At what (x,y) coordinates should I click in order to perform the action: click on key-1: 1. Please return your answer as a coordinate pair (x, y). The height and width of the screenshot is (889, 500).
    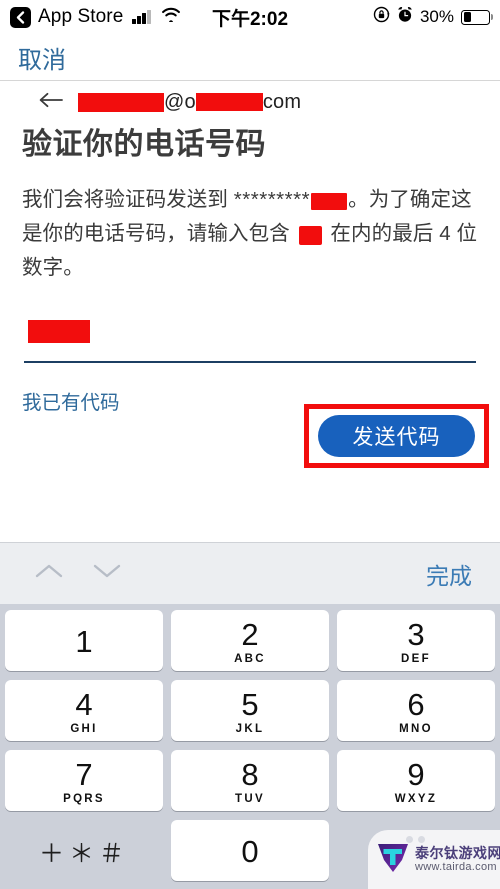
    Looking at the image, I should click on (84, 640).